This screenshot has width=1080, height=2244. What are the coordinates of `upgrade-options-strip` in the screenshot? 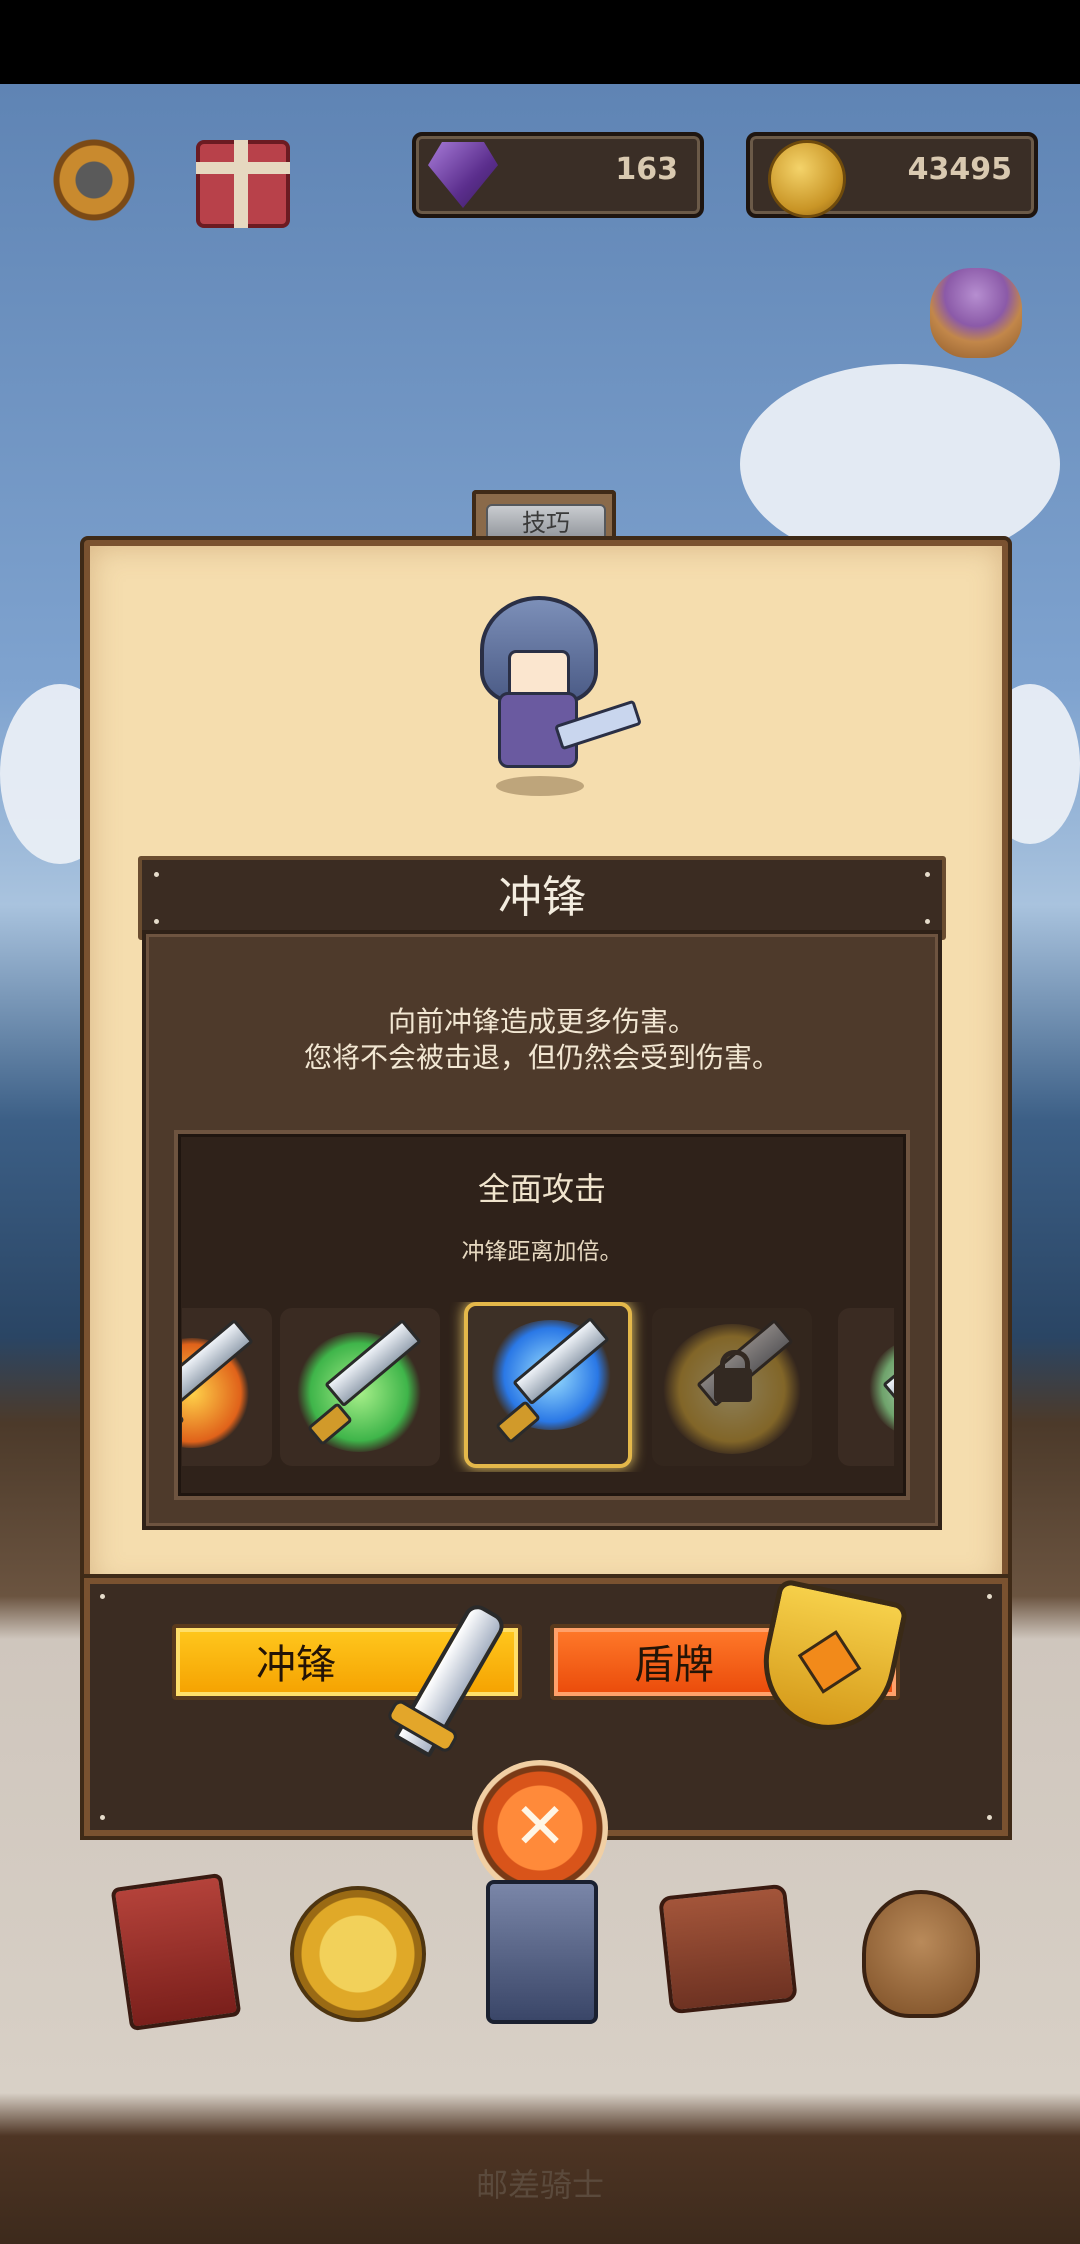 It's located at (538, 1387).